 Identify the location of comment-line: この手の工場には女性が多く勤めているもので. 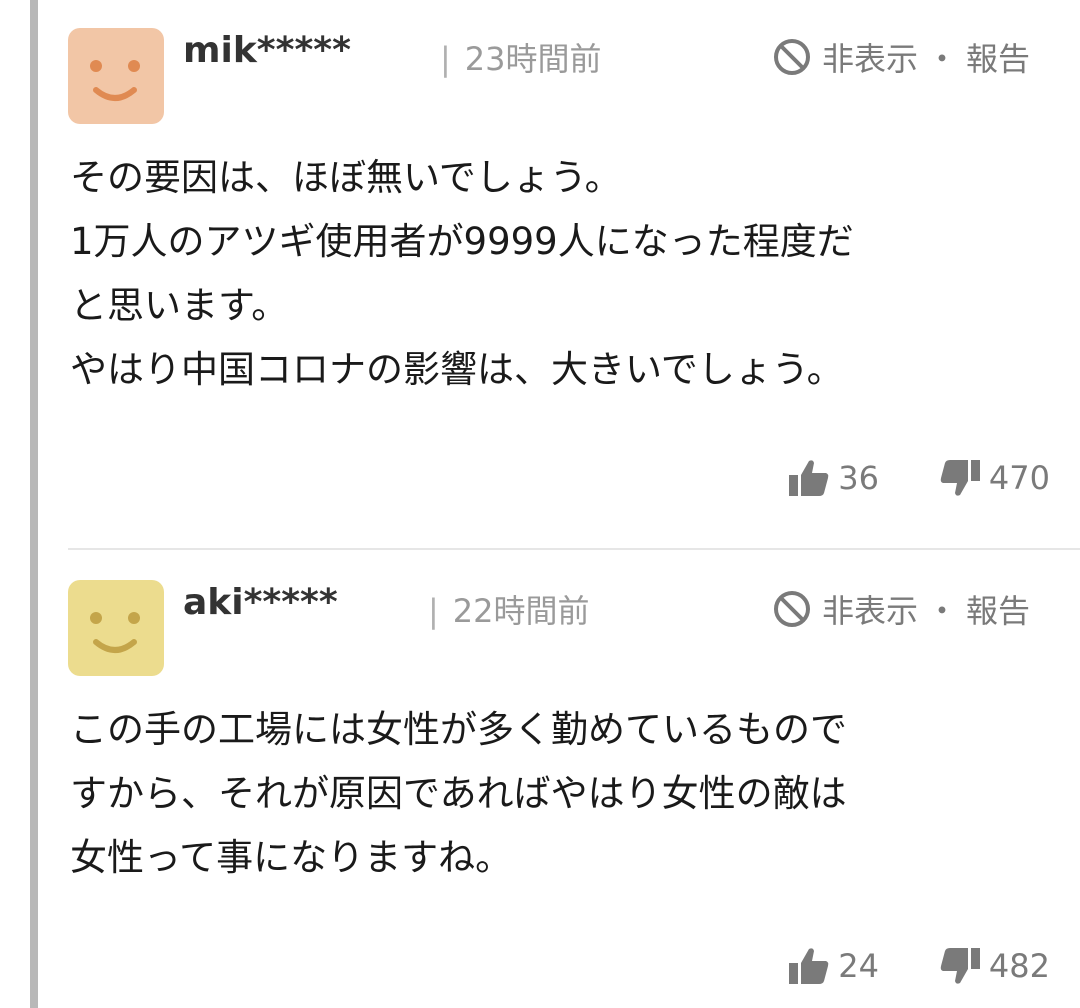
(458, 729).